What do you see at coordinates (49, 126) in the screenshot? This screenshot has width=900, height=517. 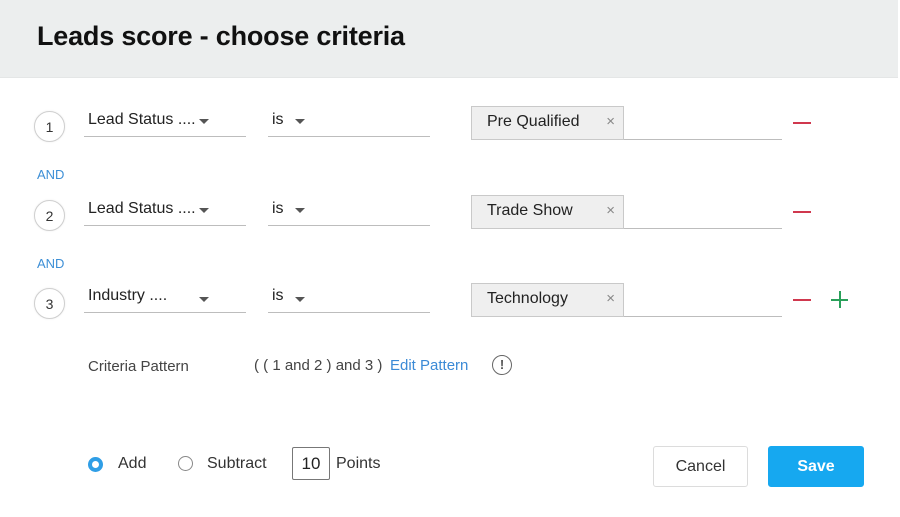 I see `criteria-number: 1` at bounding box center [49, 126].